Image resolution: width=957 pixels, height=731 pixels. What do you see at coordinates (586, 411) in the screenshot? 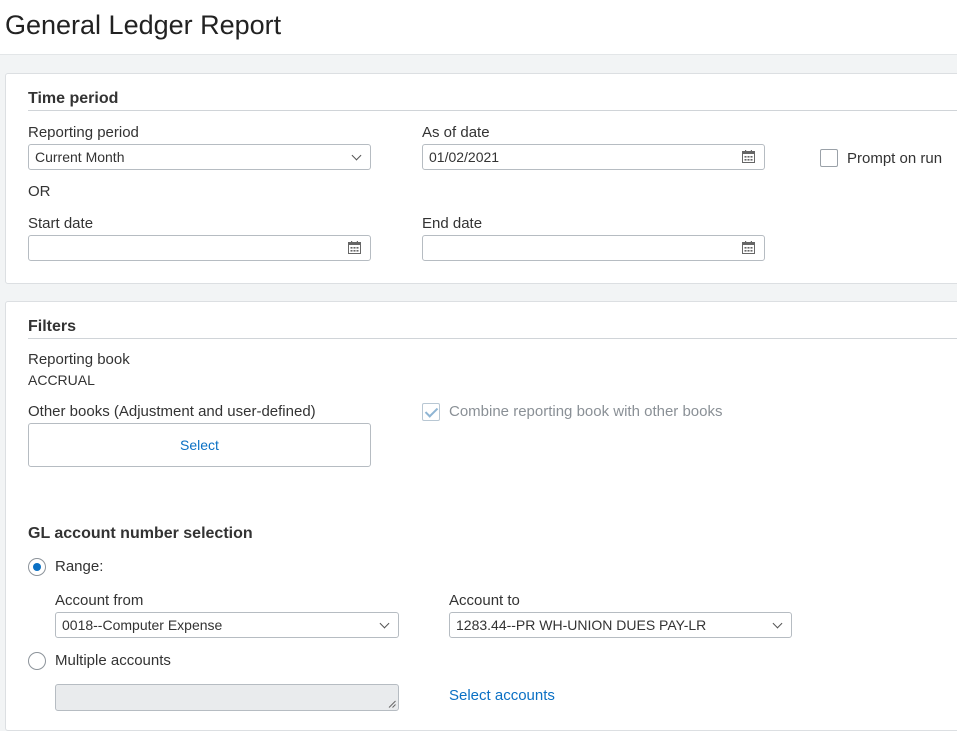
I see `combine-books-label: Combine reporting book with other books` at bounding box center [586, 411].